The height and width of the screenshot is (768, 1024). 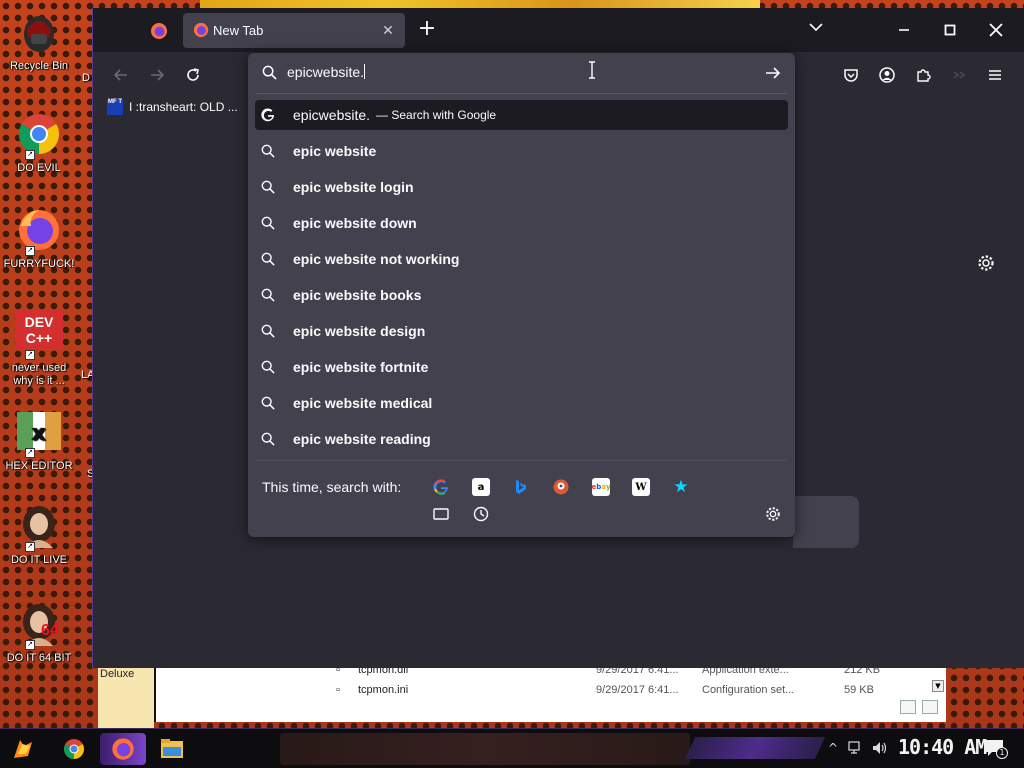 I want to click on taskbar: ^ 10:40 AM 1, so click(x=512, y=748).